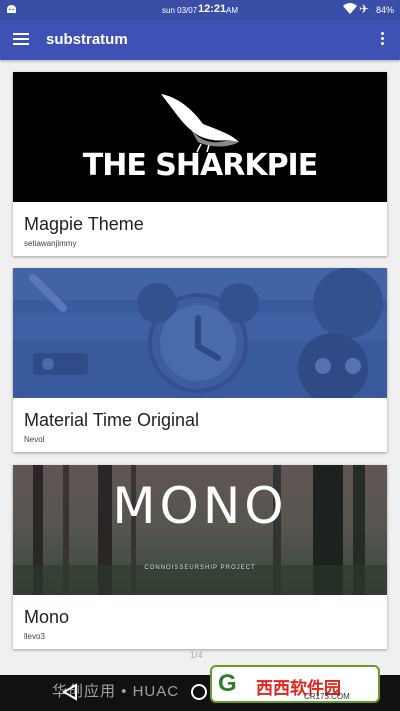 The image size is (400, 711). I want to click on theme-banner-title: THE SHARKPIE, so click(200, 165).